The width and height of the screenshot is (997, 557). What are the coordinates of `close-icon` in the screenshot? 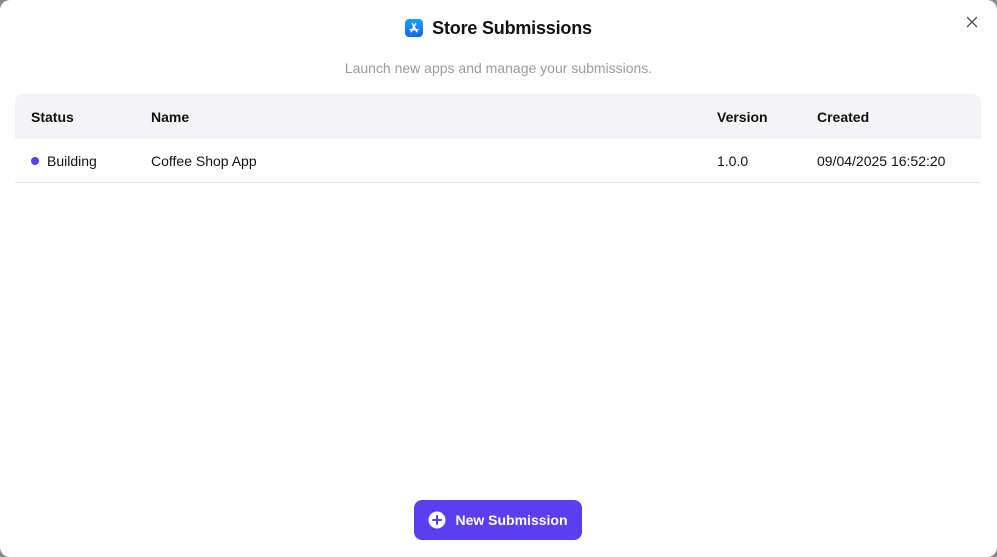 It's located at (972, 22).